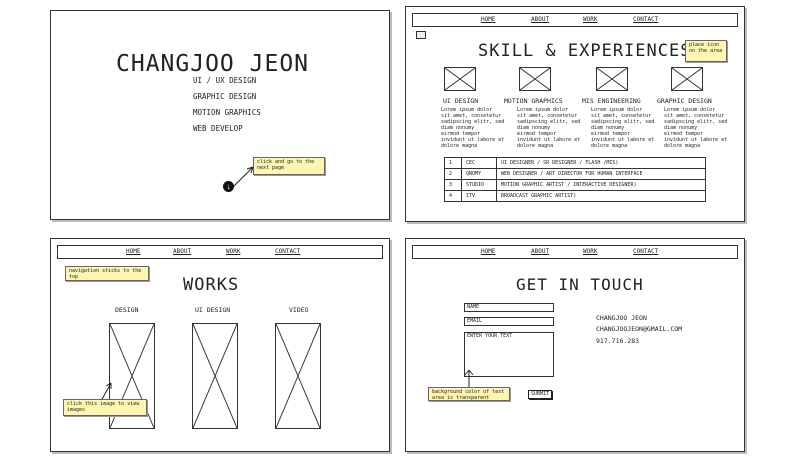 This screenshot has height=460, width=800. Describe the element at coordinates (243, 177) in the screenshot. I see `arrow-line` at that location.